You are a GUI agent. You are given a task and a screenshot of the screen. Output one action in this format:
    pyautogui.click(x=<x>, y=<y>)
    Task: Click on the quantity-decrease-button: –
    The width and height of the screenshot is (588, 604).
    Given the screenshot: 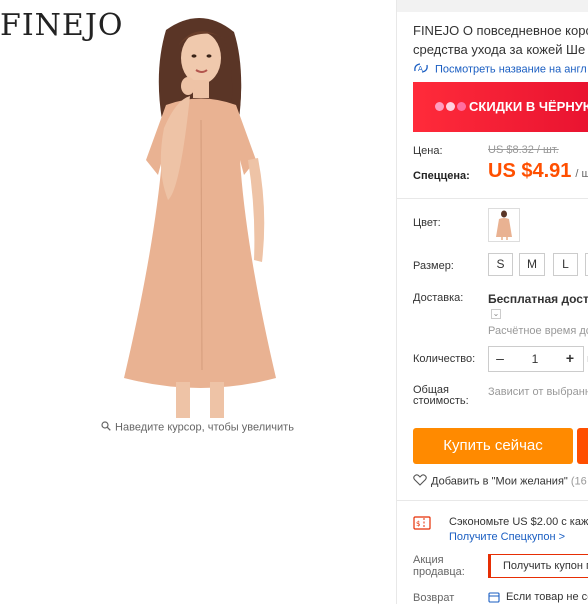 What is the action you would take?
    pyautogui.click(x=500, y=359)
    